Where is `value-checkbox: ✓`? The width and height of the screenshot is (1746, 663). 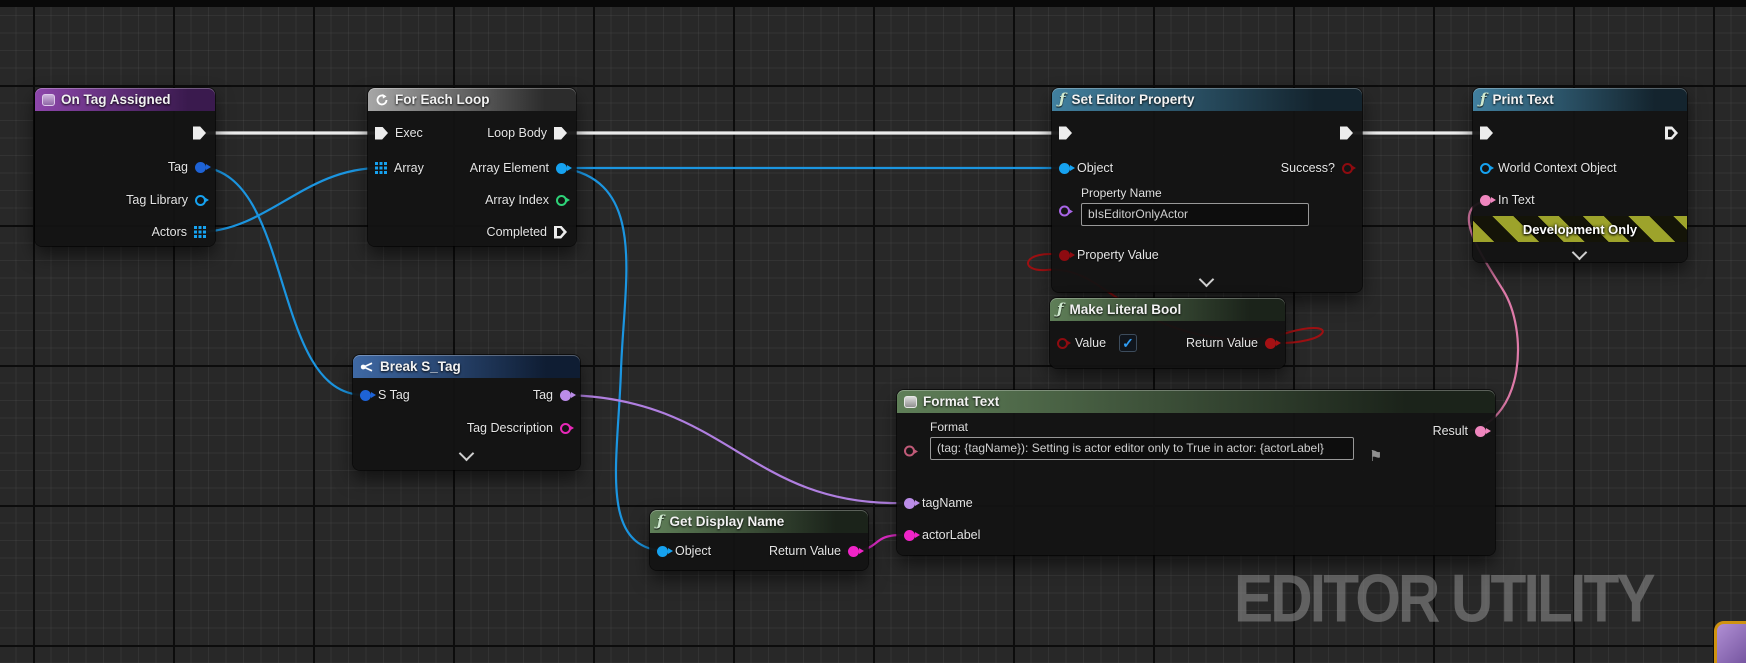 value-checkbox: ✓ is located at coordinates (1128, 343).